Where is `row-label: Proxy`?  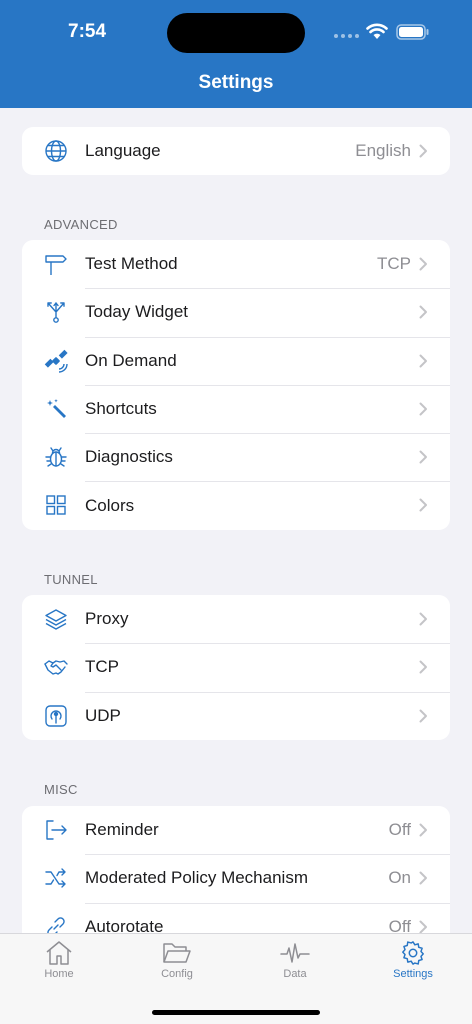 row-label: Proxy is located at coordinates (107, 619).